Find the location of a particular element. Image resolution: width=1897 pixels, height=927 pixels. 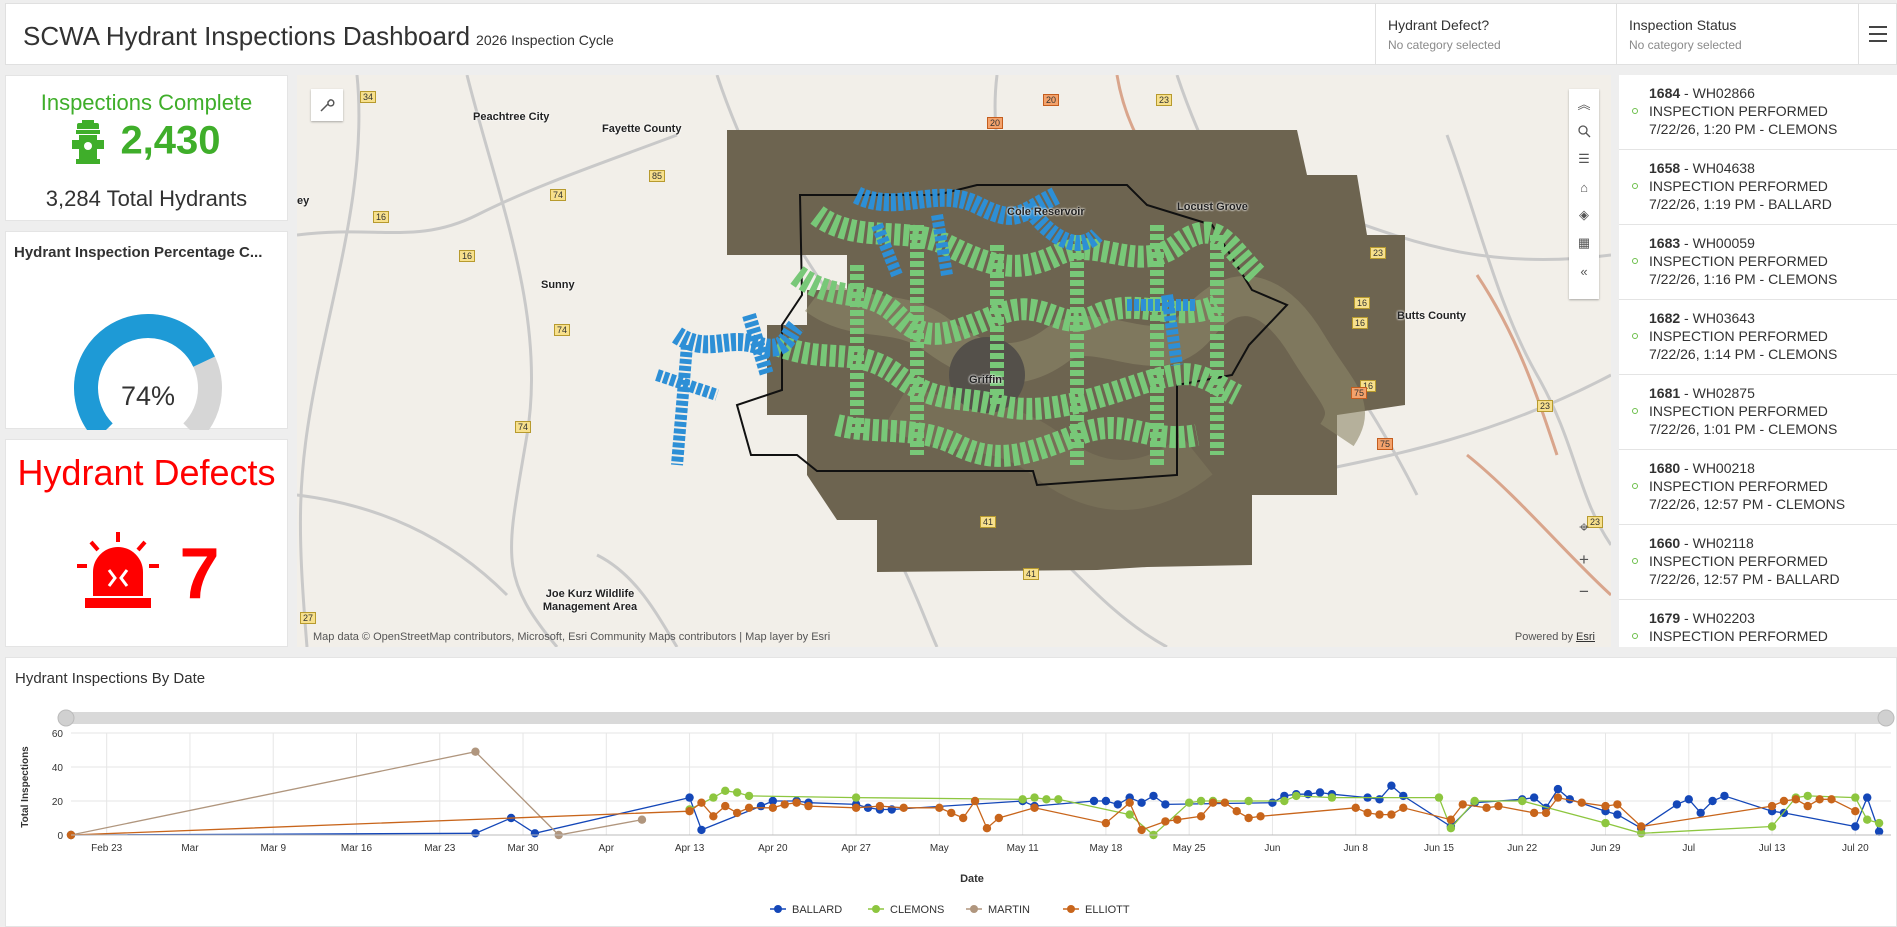

hydrant-id: WH02866 is located at coordinates (1723, 93).